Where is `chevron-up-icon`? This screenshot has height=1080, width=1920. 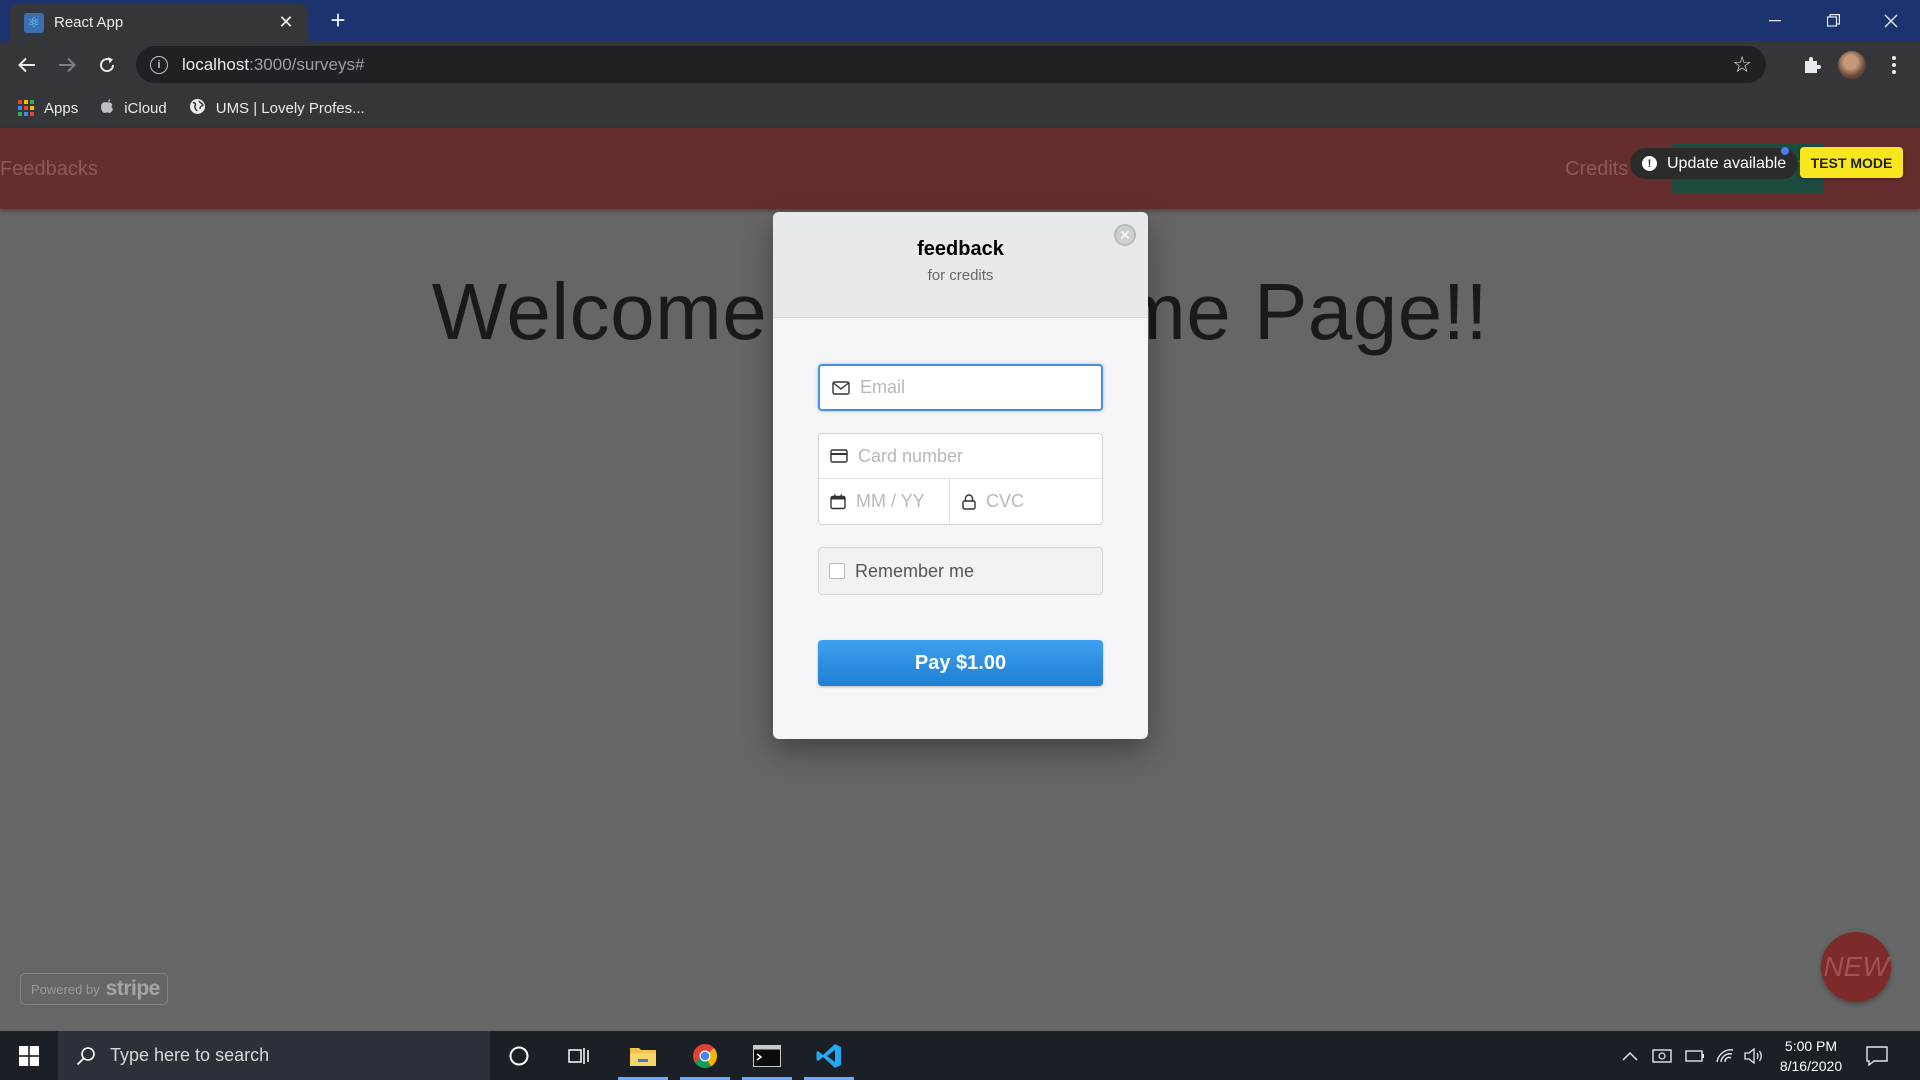
chevron-up-icon is located at coordinates (1630, 1056).